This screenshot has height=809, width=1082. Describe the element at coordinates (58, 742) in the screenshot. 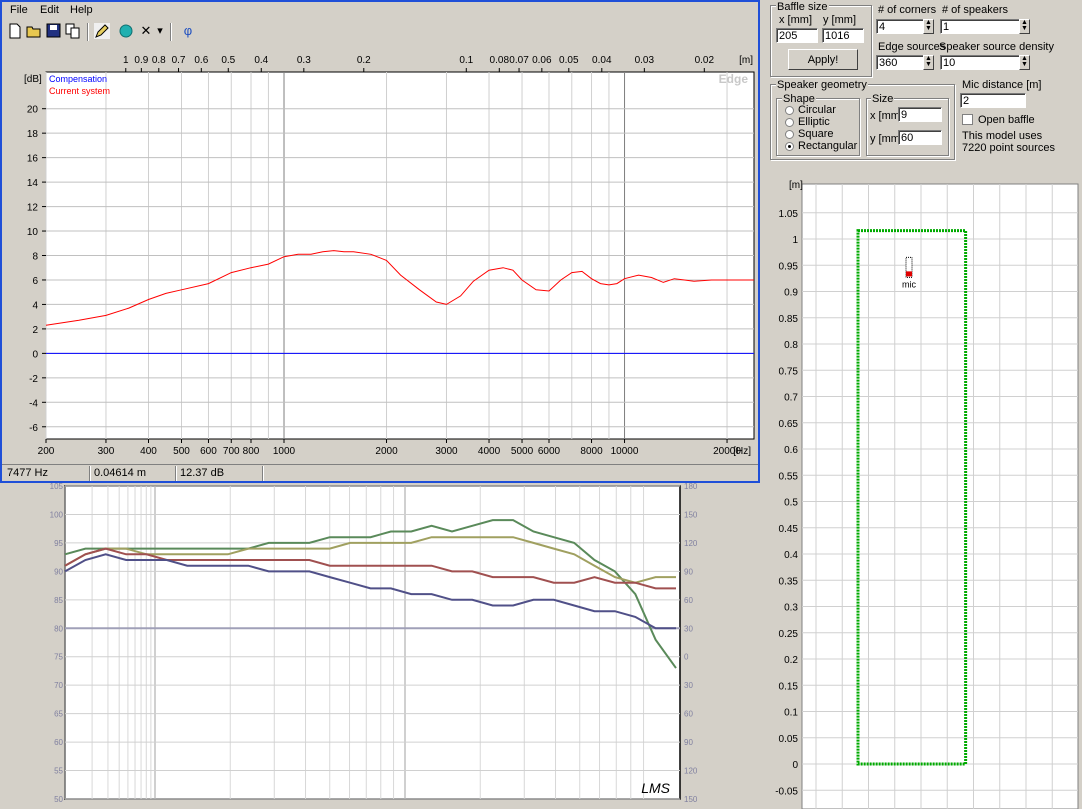

I see `lms-y-tick-label: 60` at that location.